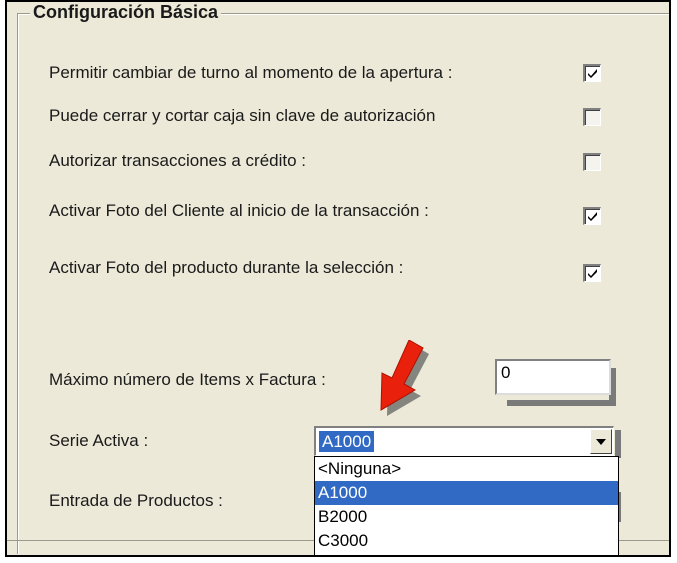 This screenshot has height=563, width=677. I want to click on checkbox-client-photo, so click(592, 216).